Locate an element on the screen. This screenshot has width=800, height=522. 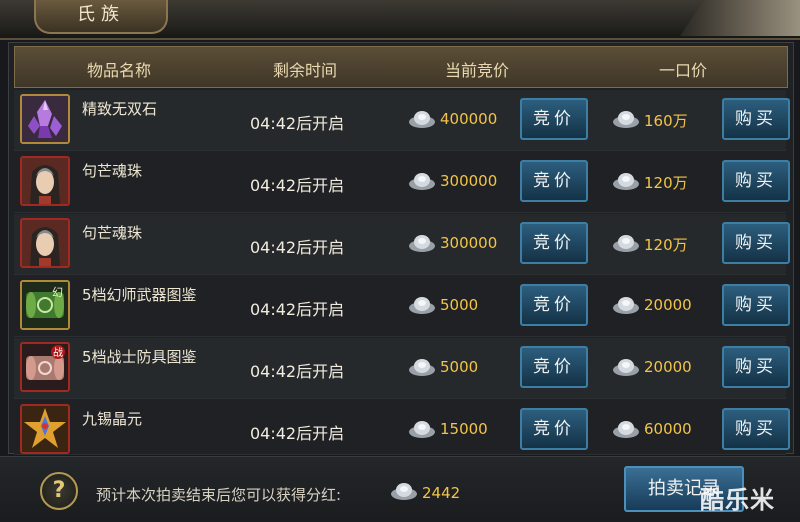
header-name: 物品名称 is located at coordinates (119, 70).